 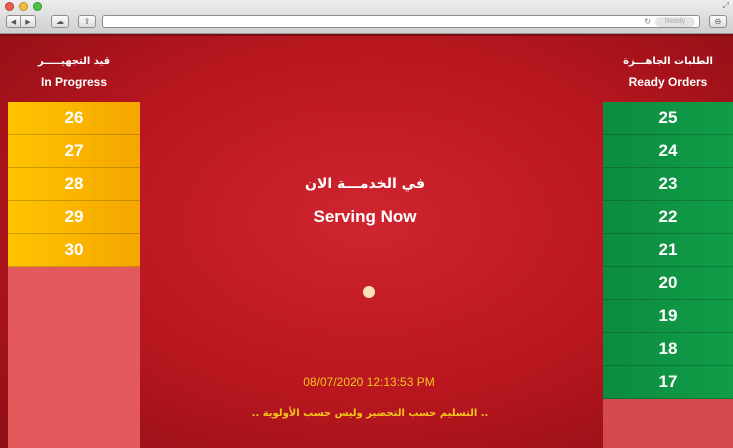 I want to click on in-progress-title-en: In Progress, so click(x=74, y=82).